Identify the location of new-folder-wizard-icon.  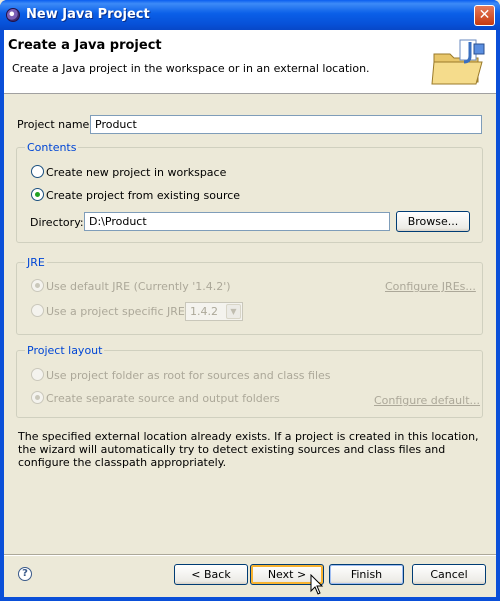
(458, 62).